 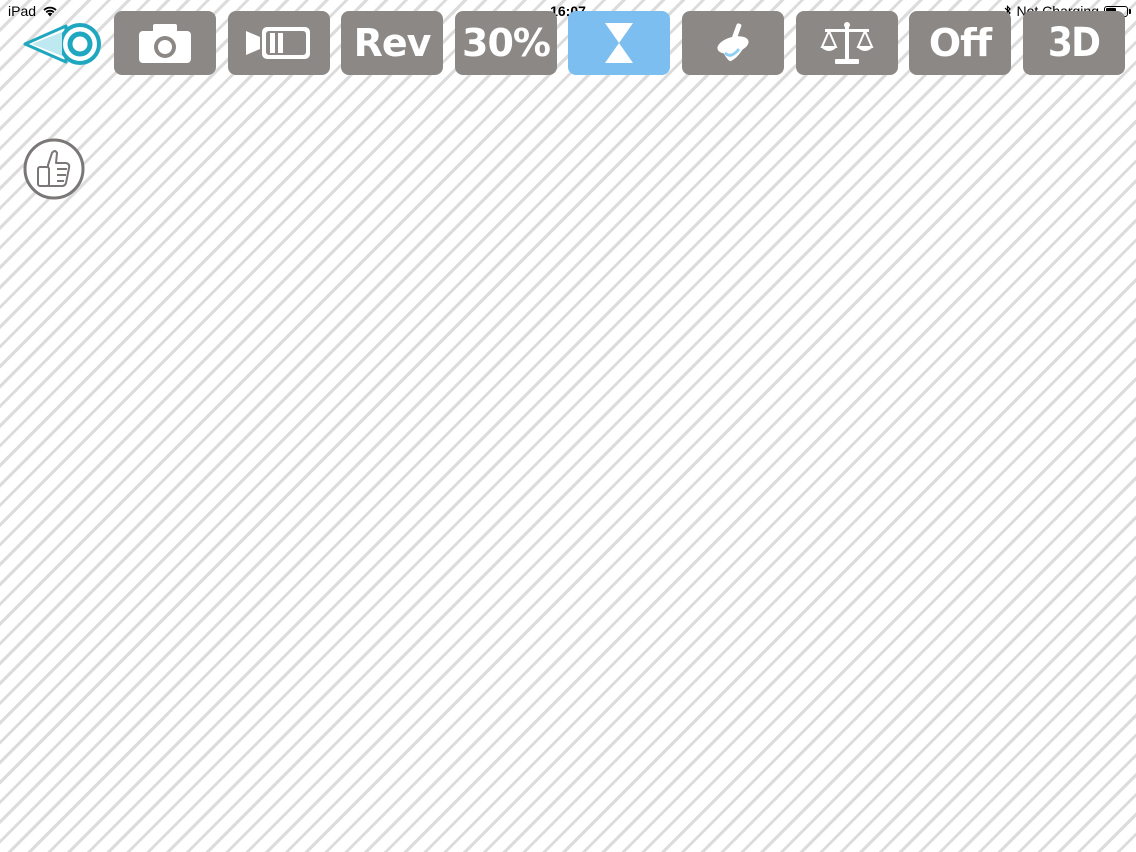 I want to click on spinning-top-icon, so click(x=733, y=42).